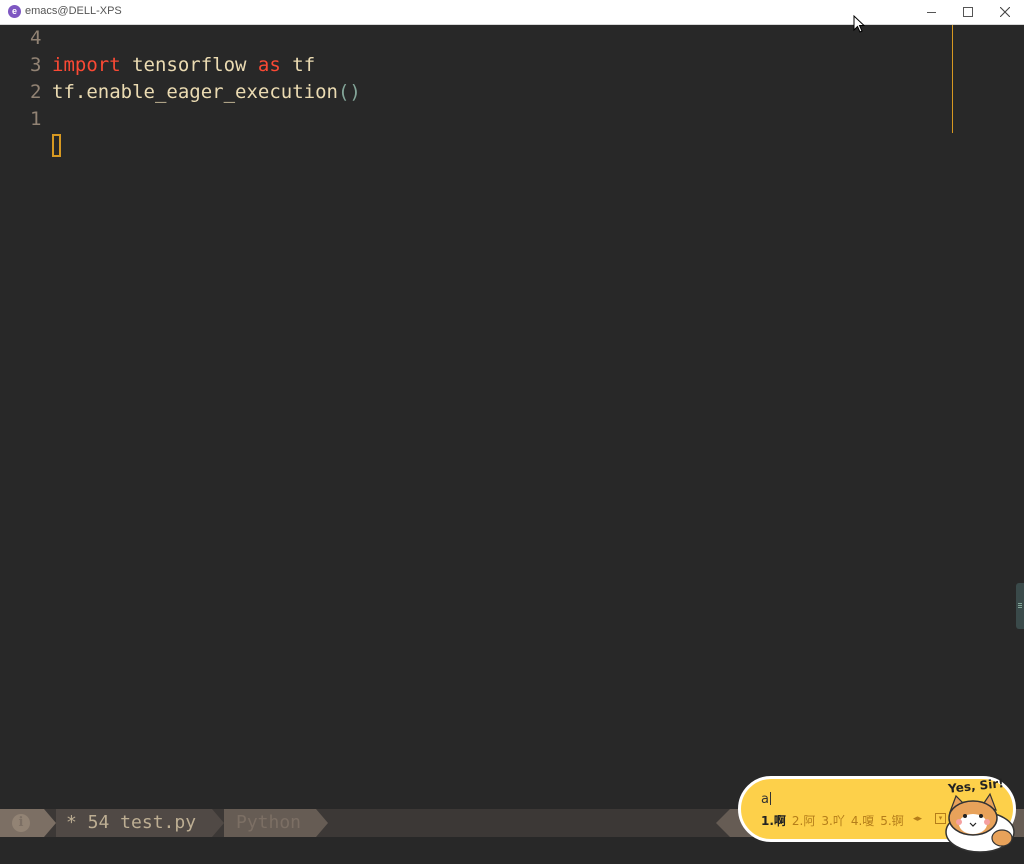 The height and width of the screenshot is (864, 1024). I want to click on minimize-icon, so click(931, 12).